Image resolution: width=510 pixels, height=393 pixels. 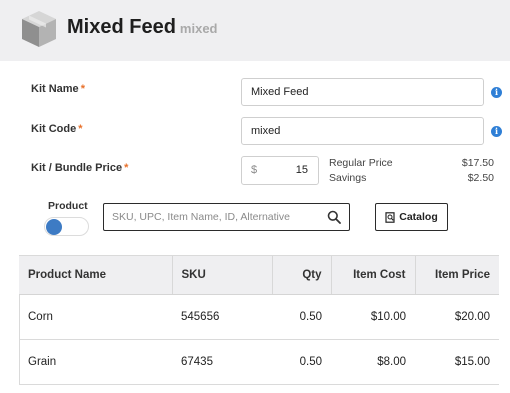 I want to click on kit-name-label-text: Kit Name, so click(x=55, y=89).